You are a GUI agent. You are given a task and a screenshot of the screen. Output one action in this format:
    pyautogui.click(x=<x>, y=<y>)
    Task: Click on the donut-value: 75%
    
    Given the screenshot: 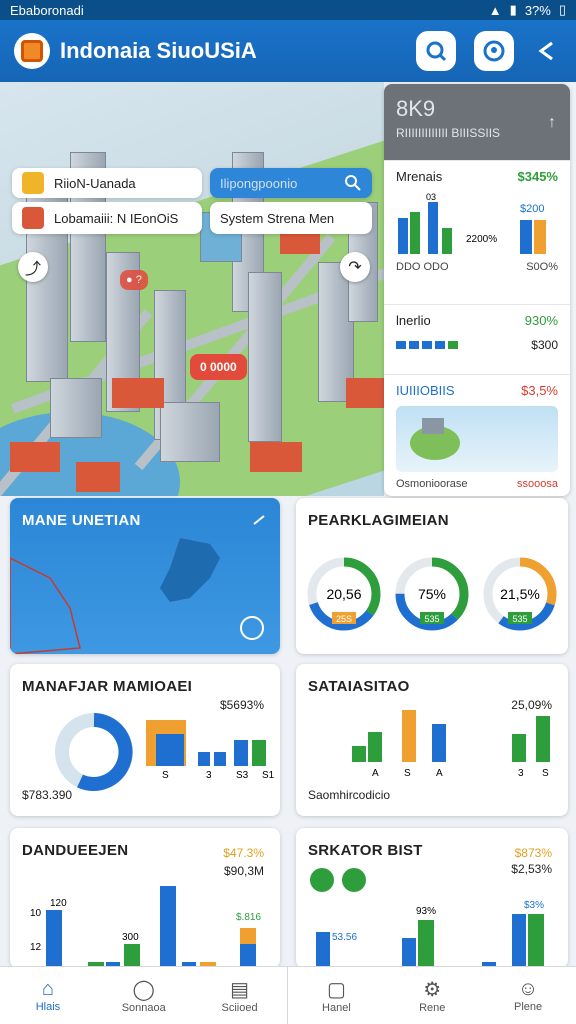 What is the action you would take?
    pyautogui.click(x=432, y=594)
    